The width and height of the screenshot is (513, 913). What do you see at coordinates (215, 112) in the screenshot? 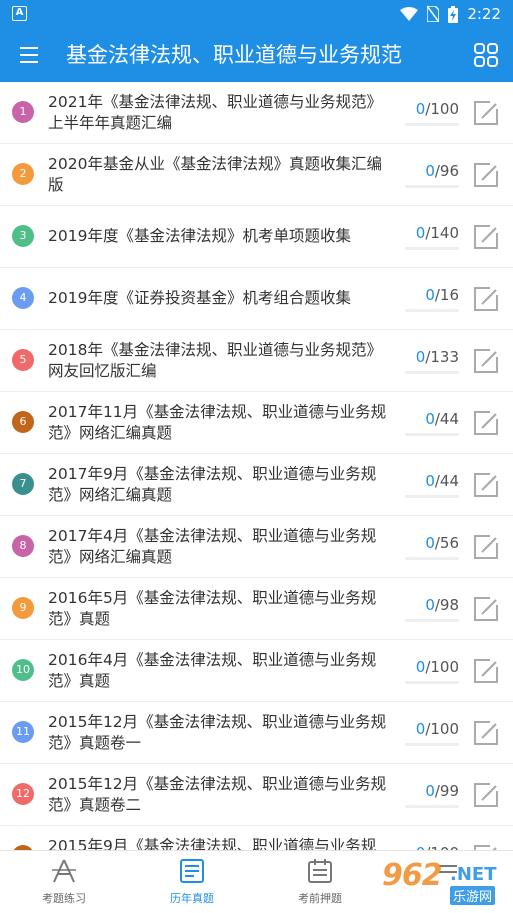
I see `item-title: 2021年《基金法律法规、职业道德与业务规范》上半年年真题汇编` at bounding box center [215, 112].